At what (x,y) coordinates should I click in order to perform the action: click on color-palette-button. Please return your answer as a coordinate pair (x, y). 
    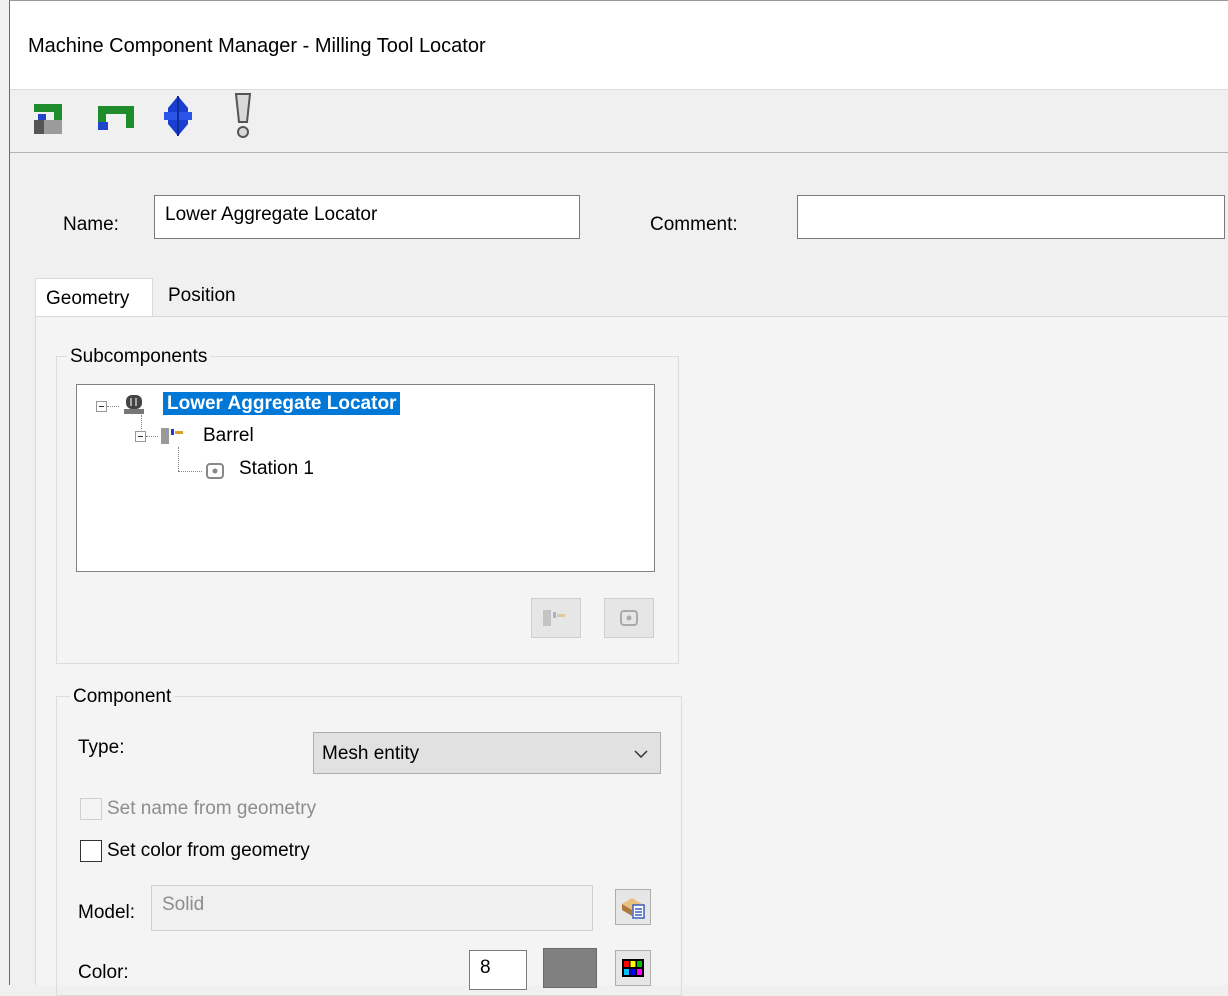
    Looking at the image, I should click on (633, 968).